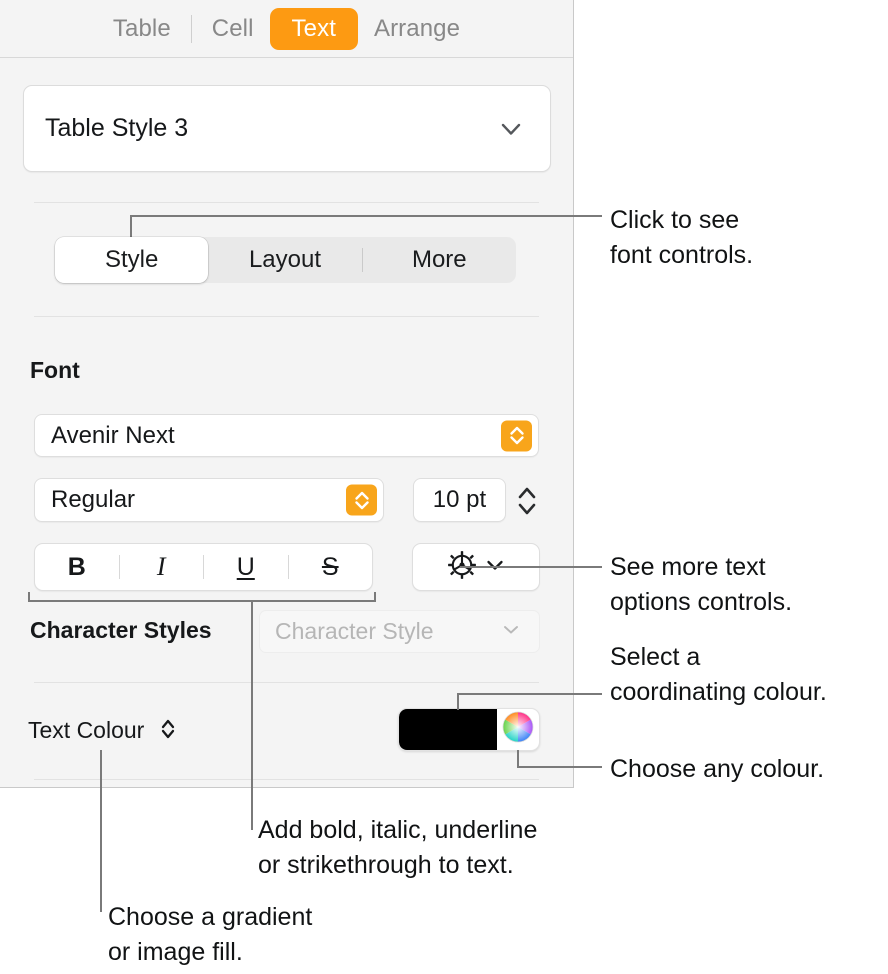  I want to click on colour-wheel-button, so click(518, 729).